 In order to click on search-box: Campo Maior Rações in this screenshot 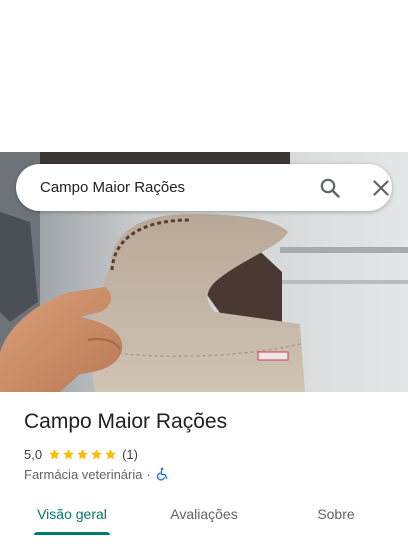, I will do `click(204, 187)`.